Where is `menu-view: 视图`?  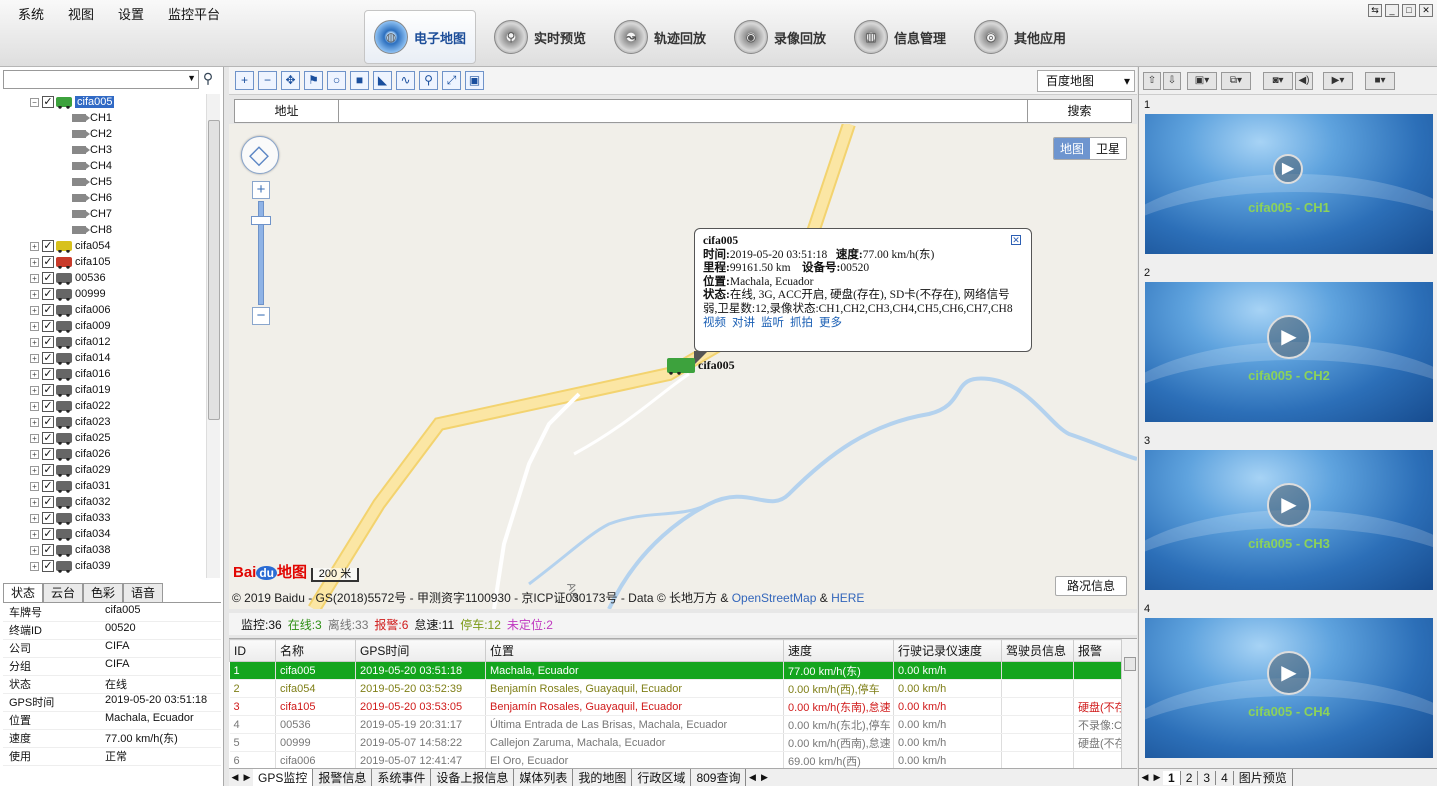
menu-view: 视图 is located at coordinates (81, 13).